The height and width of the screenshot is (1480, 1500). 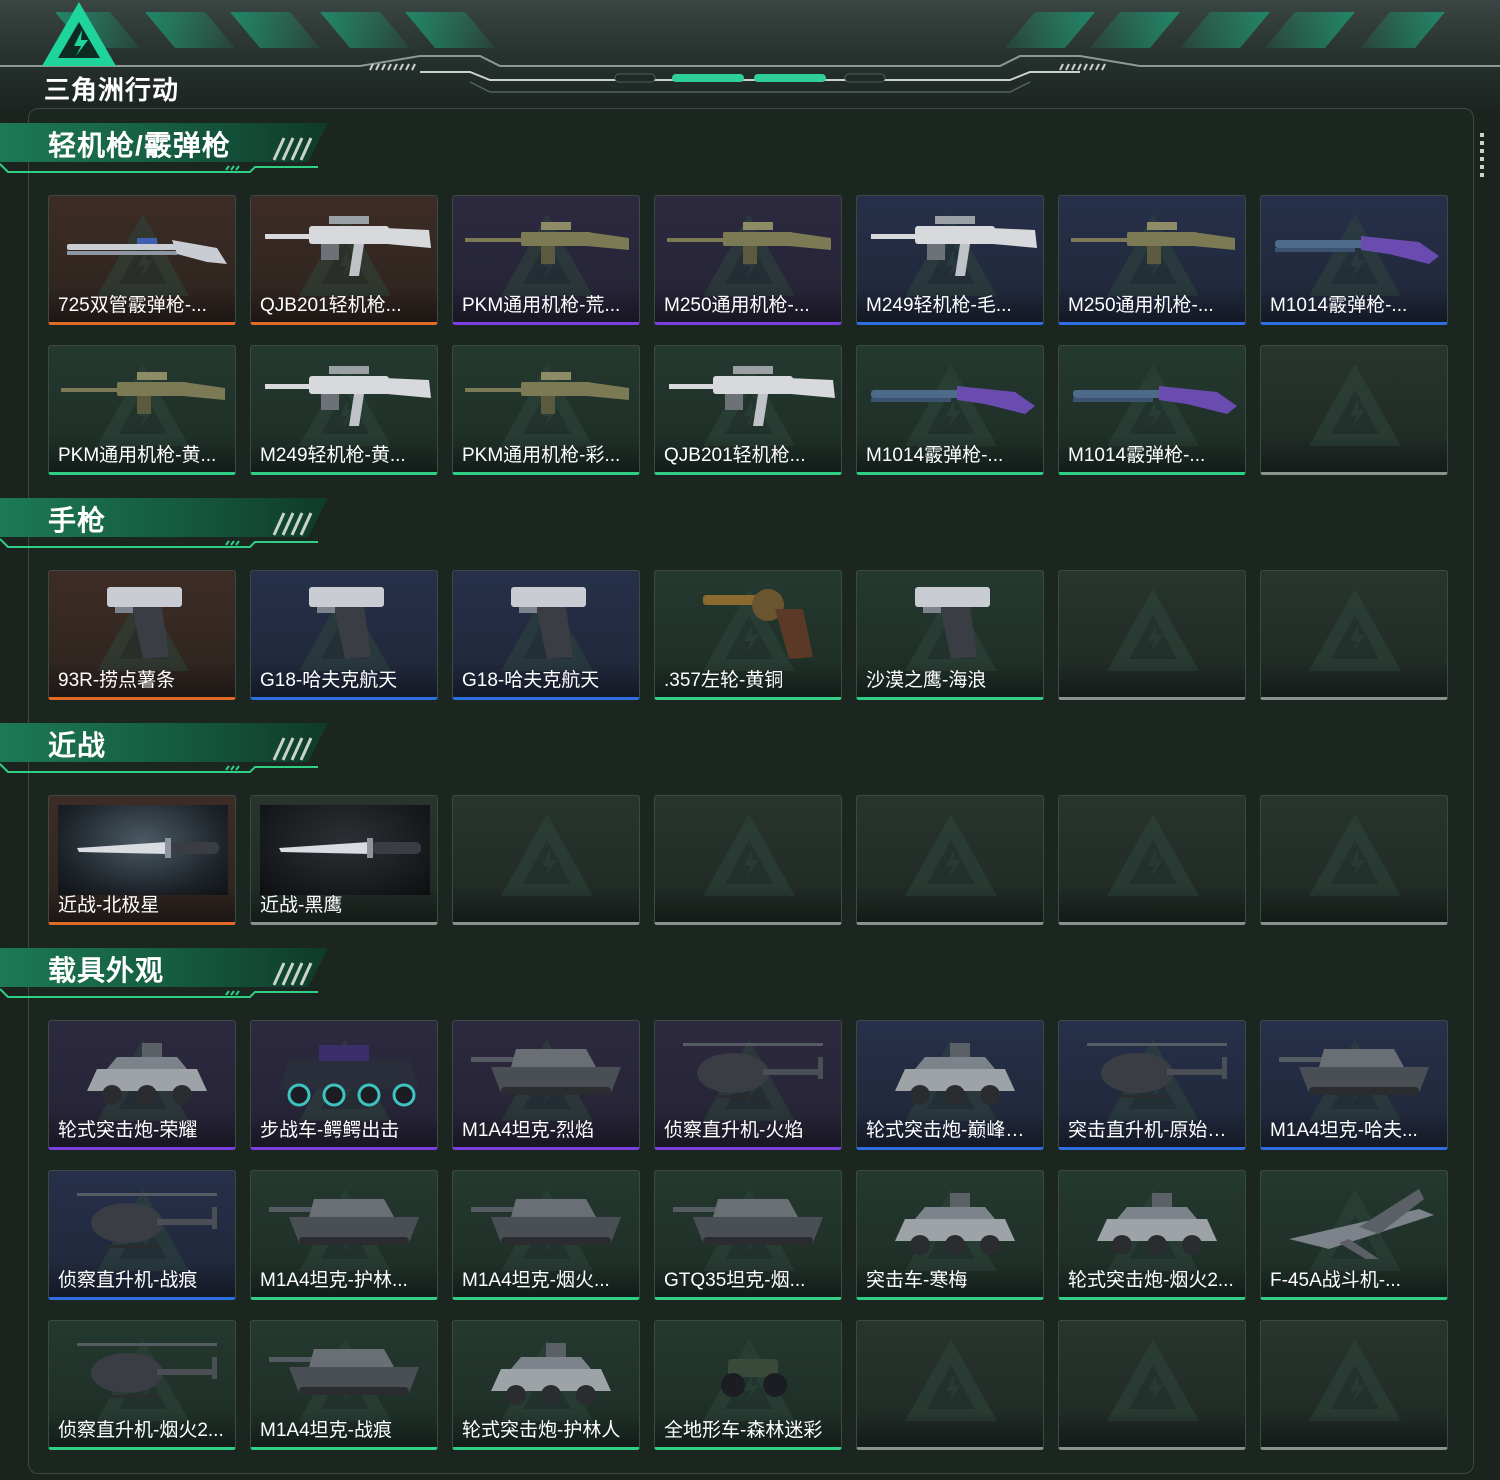 I want to click on card-label-bar: M1A4坦克-烈焰, so click(x=546, y=1129).